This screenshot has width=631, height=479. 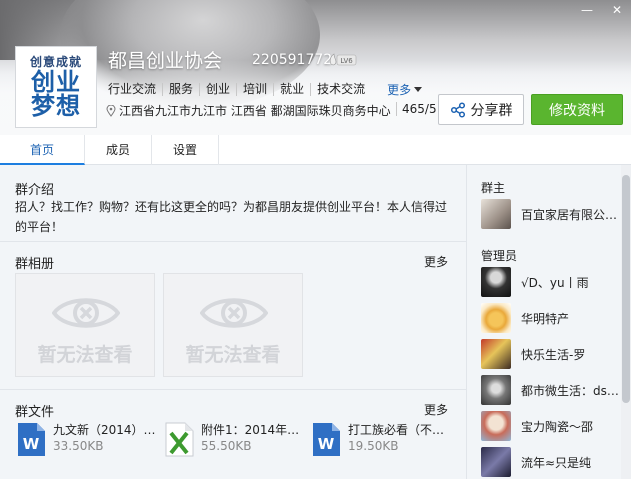 What do you see at coordinates (553, 354) in the screenshot?
I see `member-name: 快乐生活-罗` at bounding box center [553, 354].